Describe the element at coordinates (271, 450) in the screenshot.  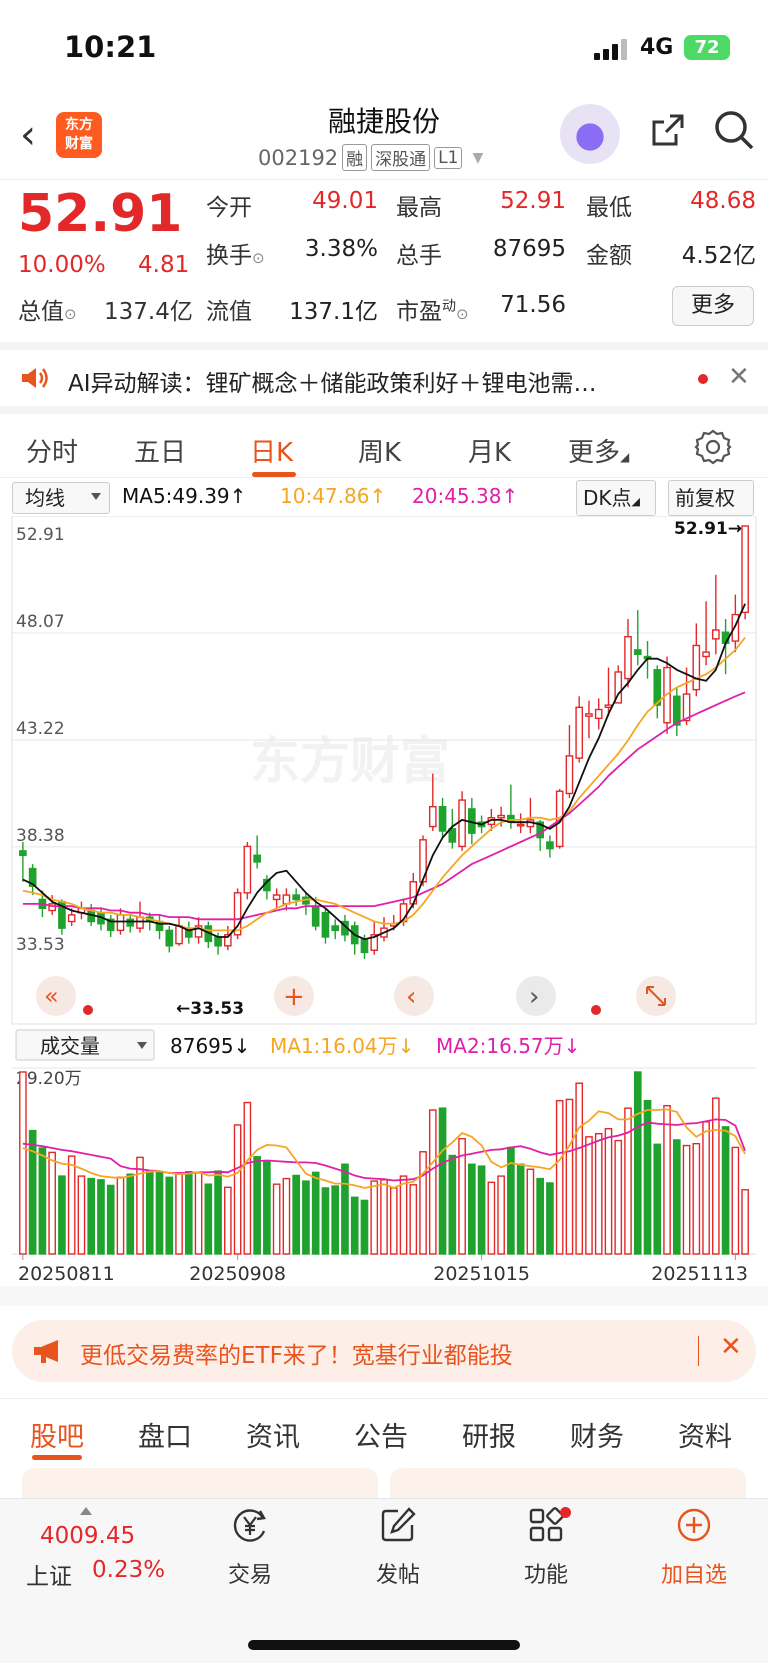
I see `tab-daily-k: 日K` at that location.